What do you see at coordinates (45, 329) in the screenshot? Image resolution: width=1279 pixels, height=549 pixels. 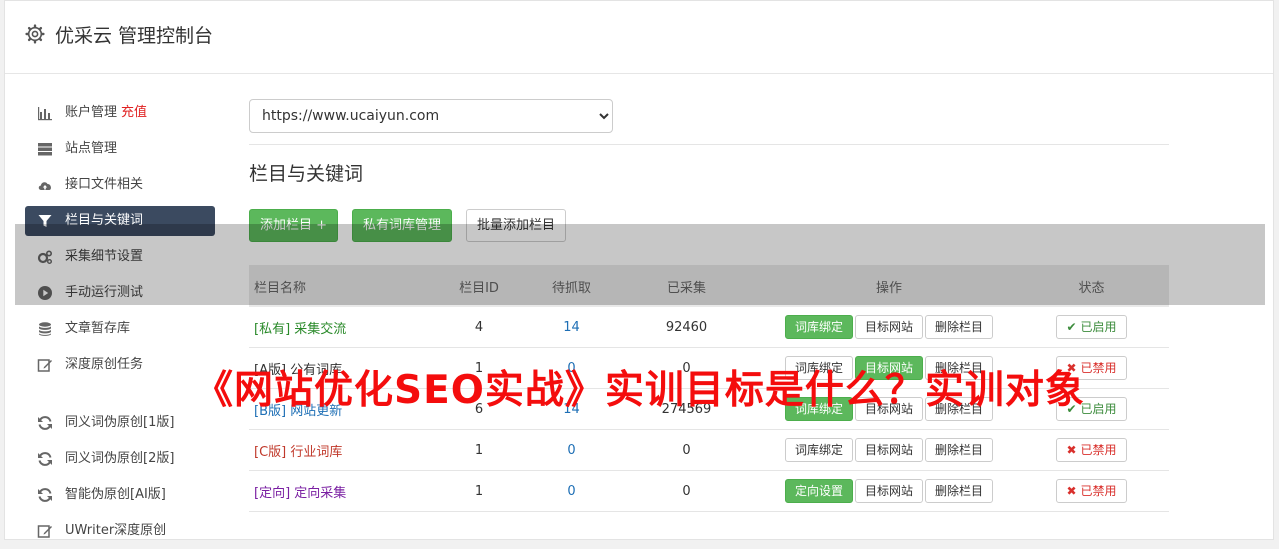 I see `database-icon` at bounding box center [45, 329].